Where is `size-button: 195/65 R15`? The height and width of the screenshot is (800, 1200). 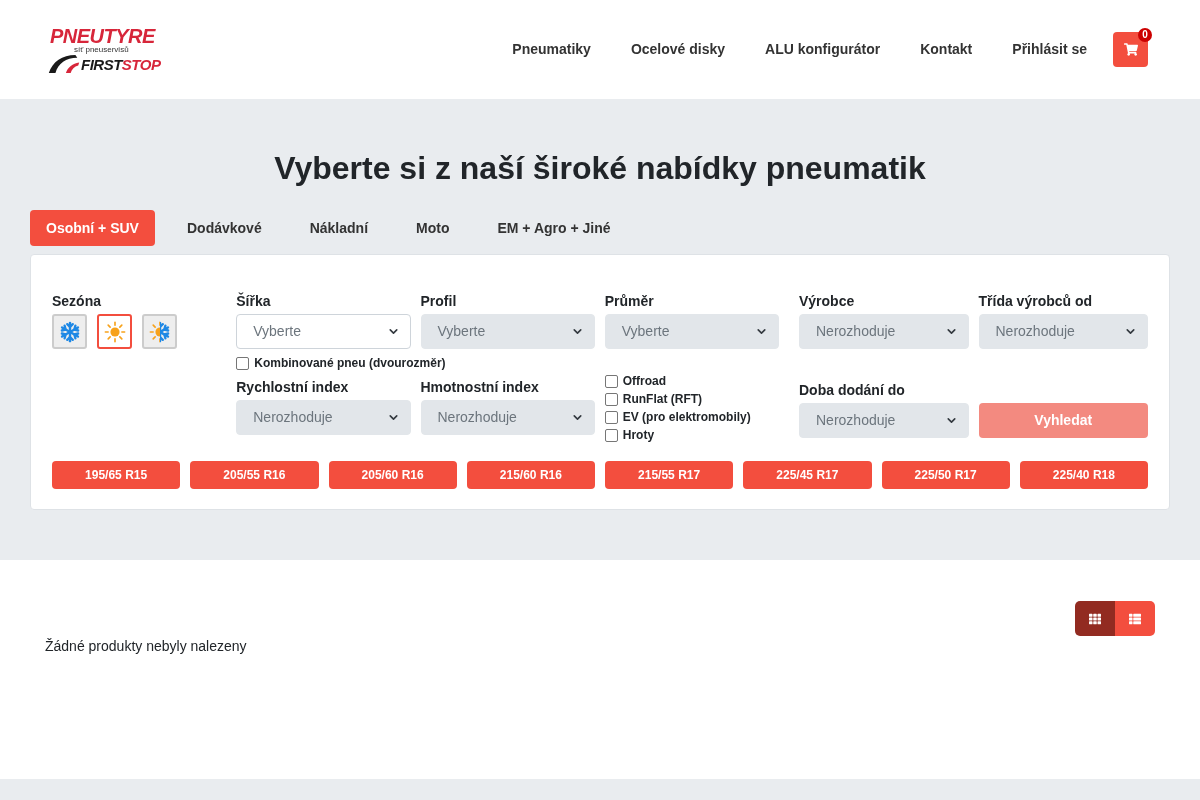 size-button: 195/65 R15 is located at coordinates (116, 475).